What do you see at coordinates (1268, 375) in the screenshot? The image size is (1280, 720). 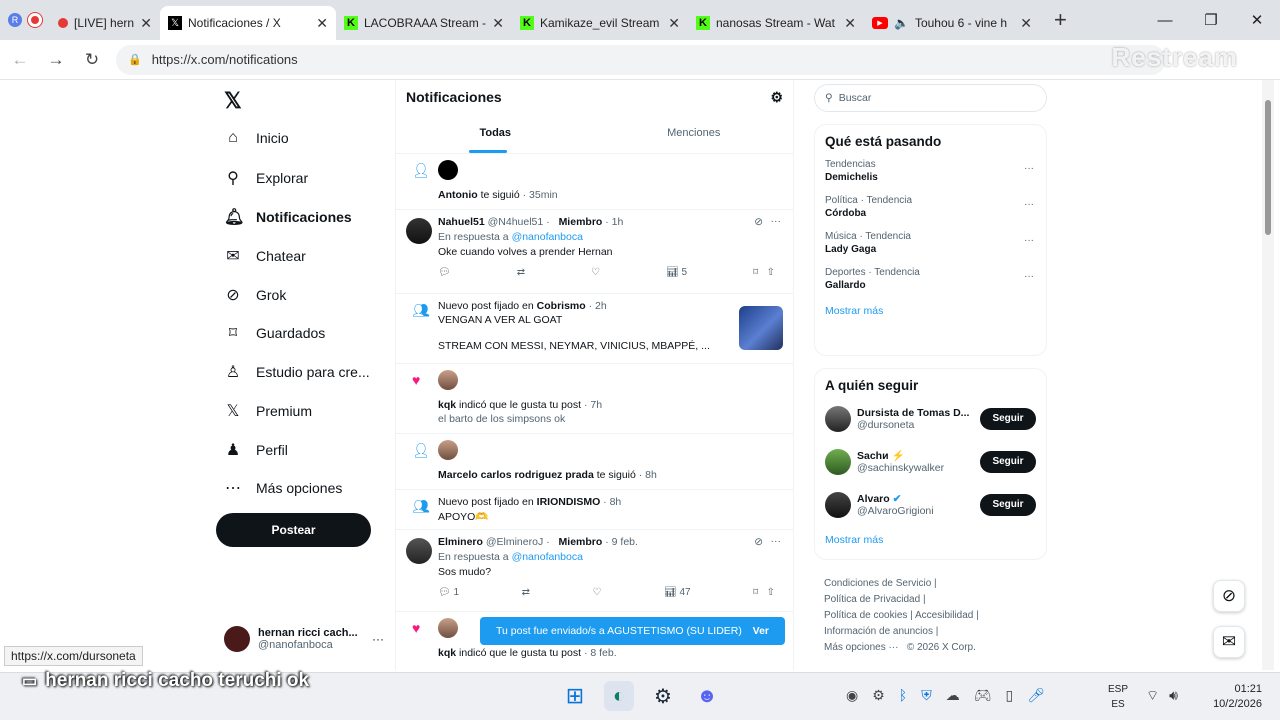 I see `scrollbar` at bounding box center [1268, 375].